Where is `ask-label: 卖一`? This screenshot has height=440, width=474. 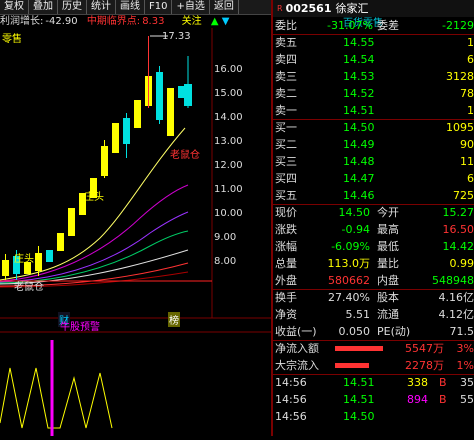 ask-label: 卖一 is located at coordinates (286, 110).